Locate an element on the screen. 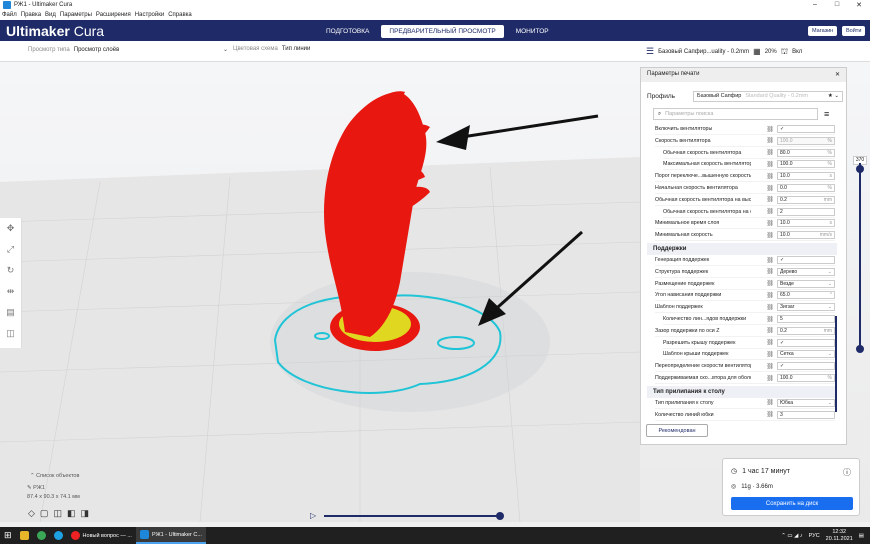 This screenshot has height=544, width=870. view-type-select: Просмотр типа Просмотр слоёв ⌄ is located at coordinates (128, 50).